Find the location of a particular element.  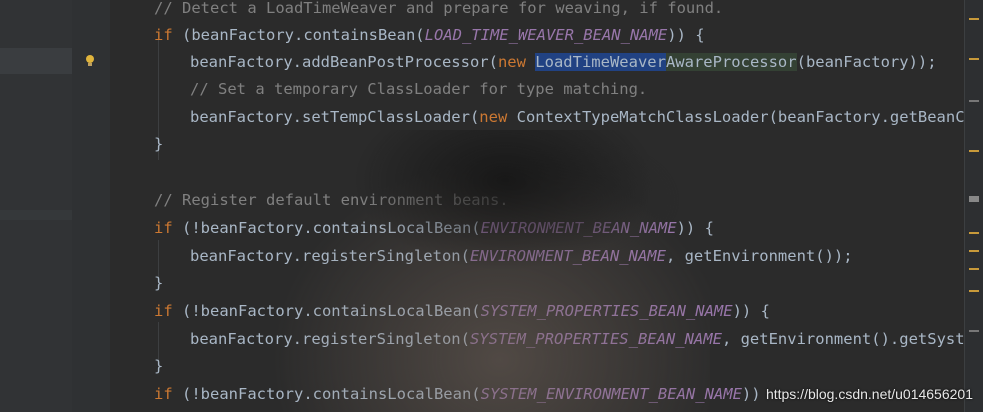

gutter-band is located at coordinates (36, 215).